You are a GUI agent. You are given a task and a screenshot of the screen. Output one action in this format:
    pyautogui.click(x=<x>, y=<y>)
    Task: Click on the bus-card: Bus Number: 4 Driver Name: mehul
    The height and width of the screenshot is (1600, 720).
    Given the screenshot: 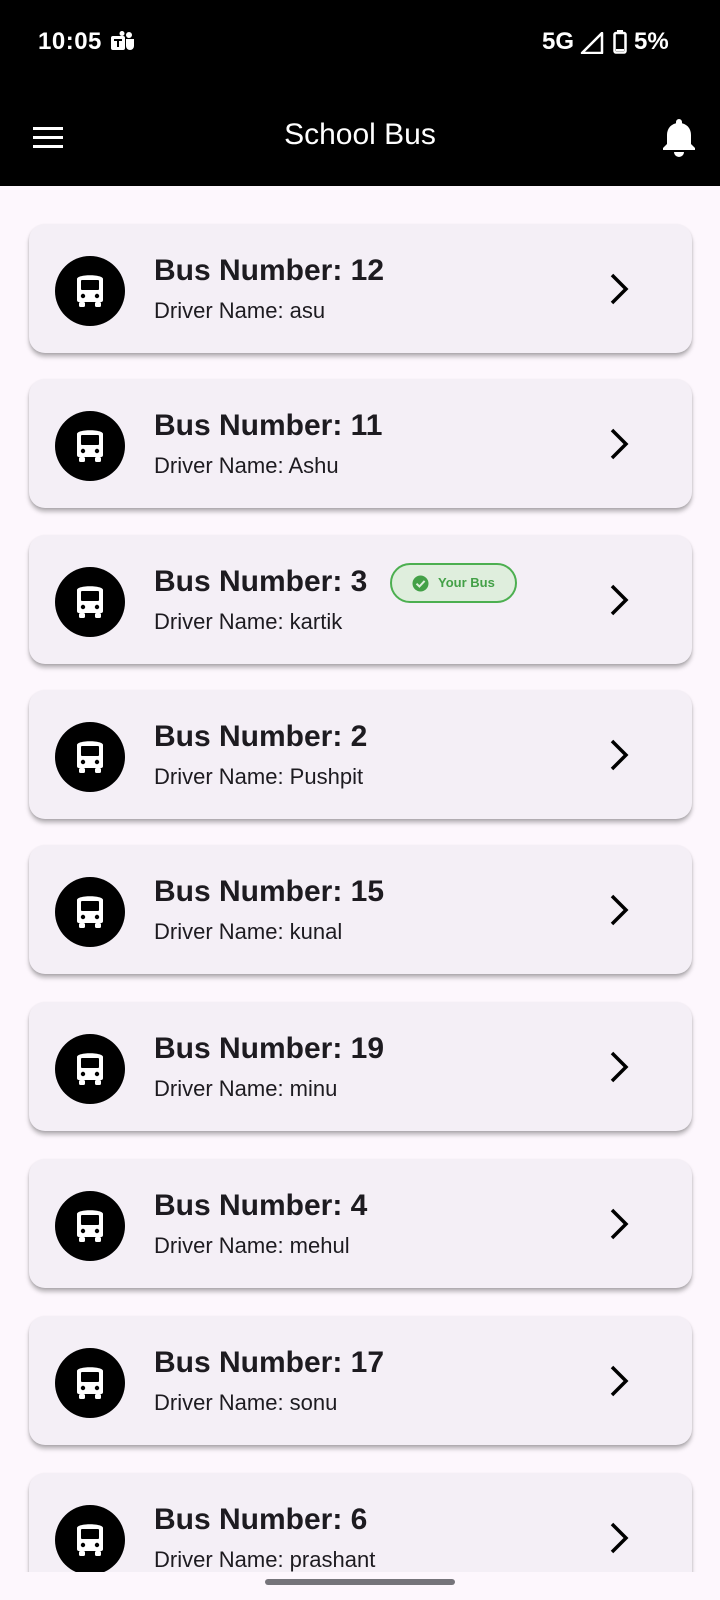 What is the action you would take?
    pyautogui.click(x=360, y=1223)
    